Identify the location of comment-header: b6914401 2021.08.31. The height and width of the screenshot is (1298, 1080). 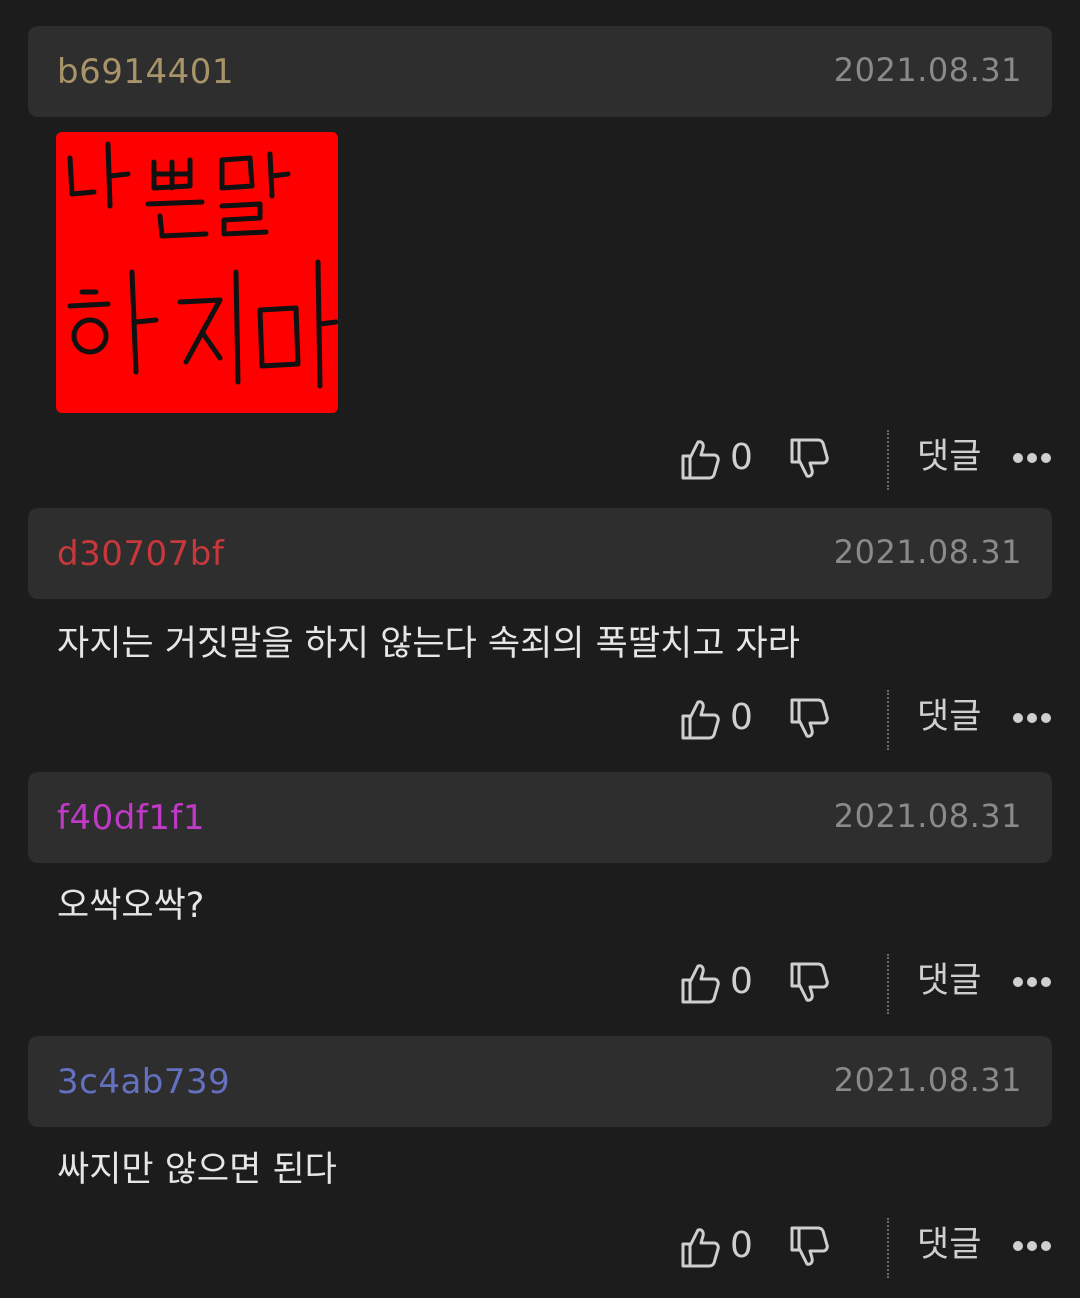
(540, 71).